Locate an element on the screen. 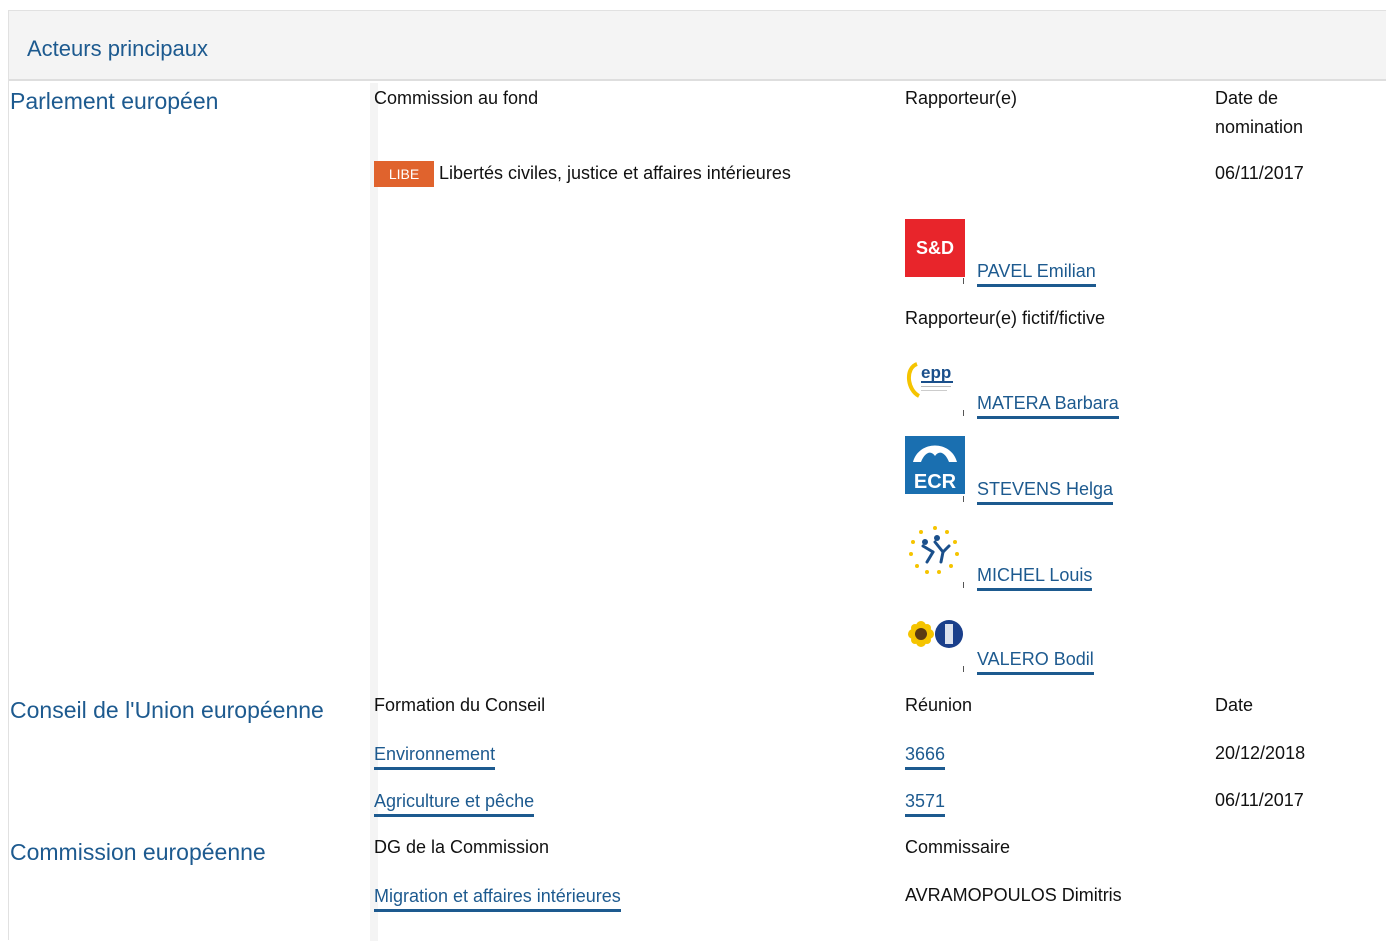 The image size is (1386, 941). header-council-formation: Formation du Conseil is located at coordinates (460, 705).